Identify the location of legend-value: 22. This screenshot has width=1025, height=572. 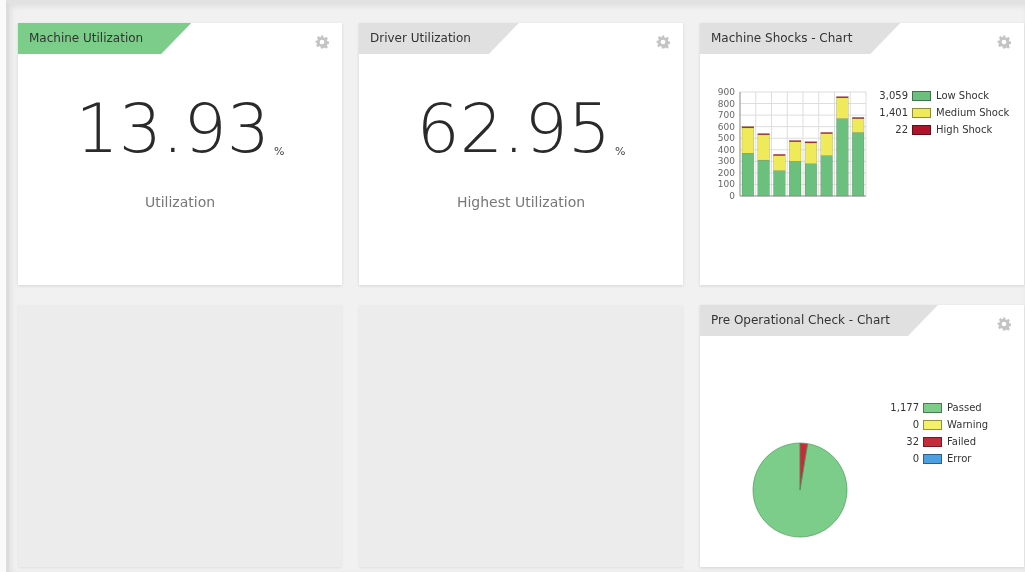
(901, 129).